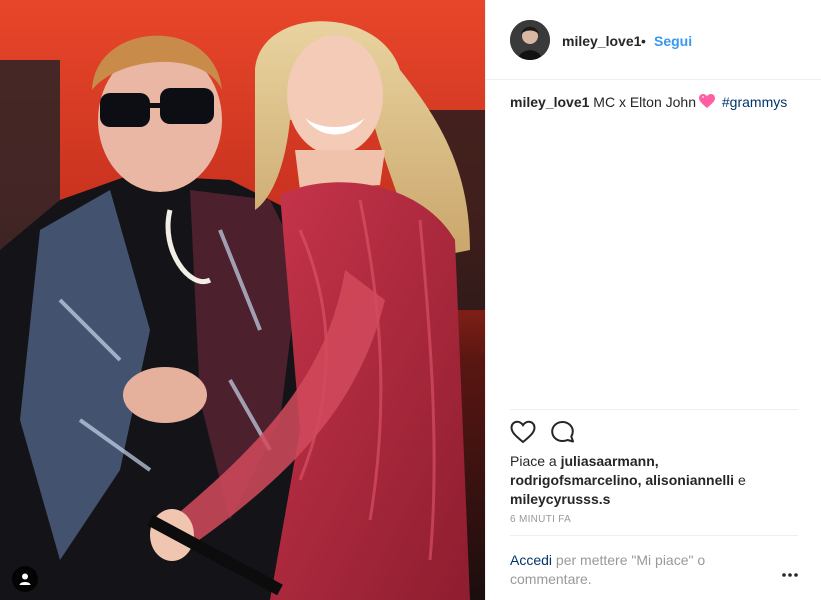  I want to click on comment-bubble-icon, so click(562, 432).